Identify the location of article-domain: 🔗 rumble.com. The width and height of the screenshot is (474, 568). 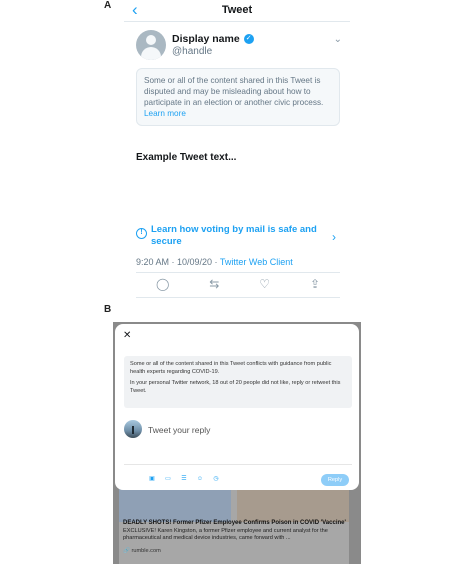
(142, 551).